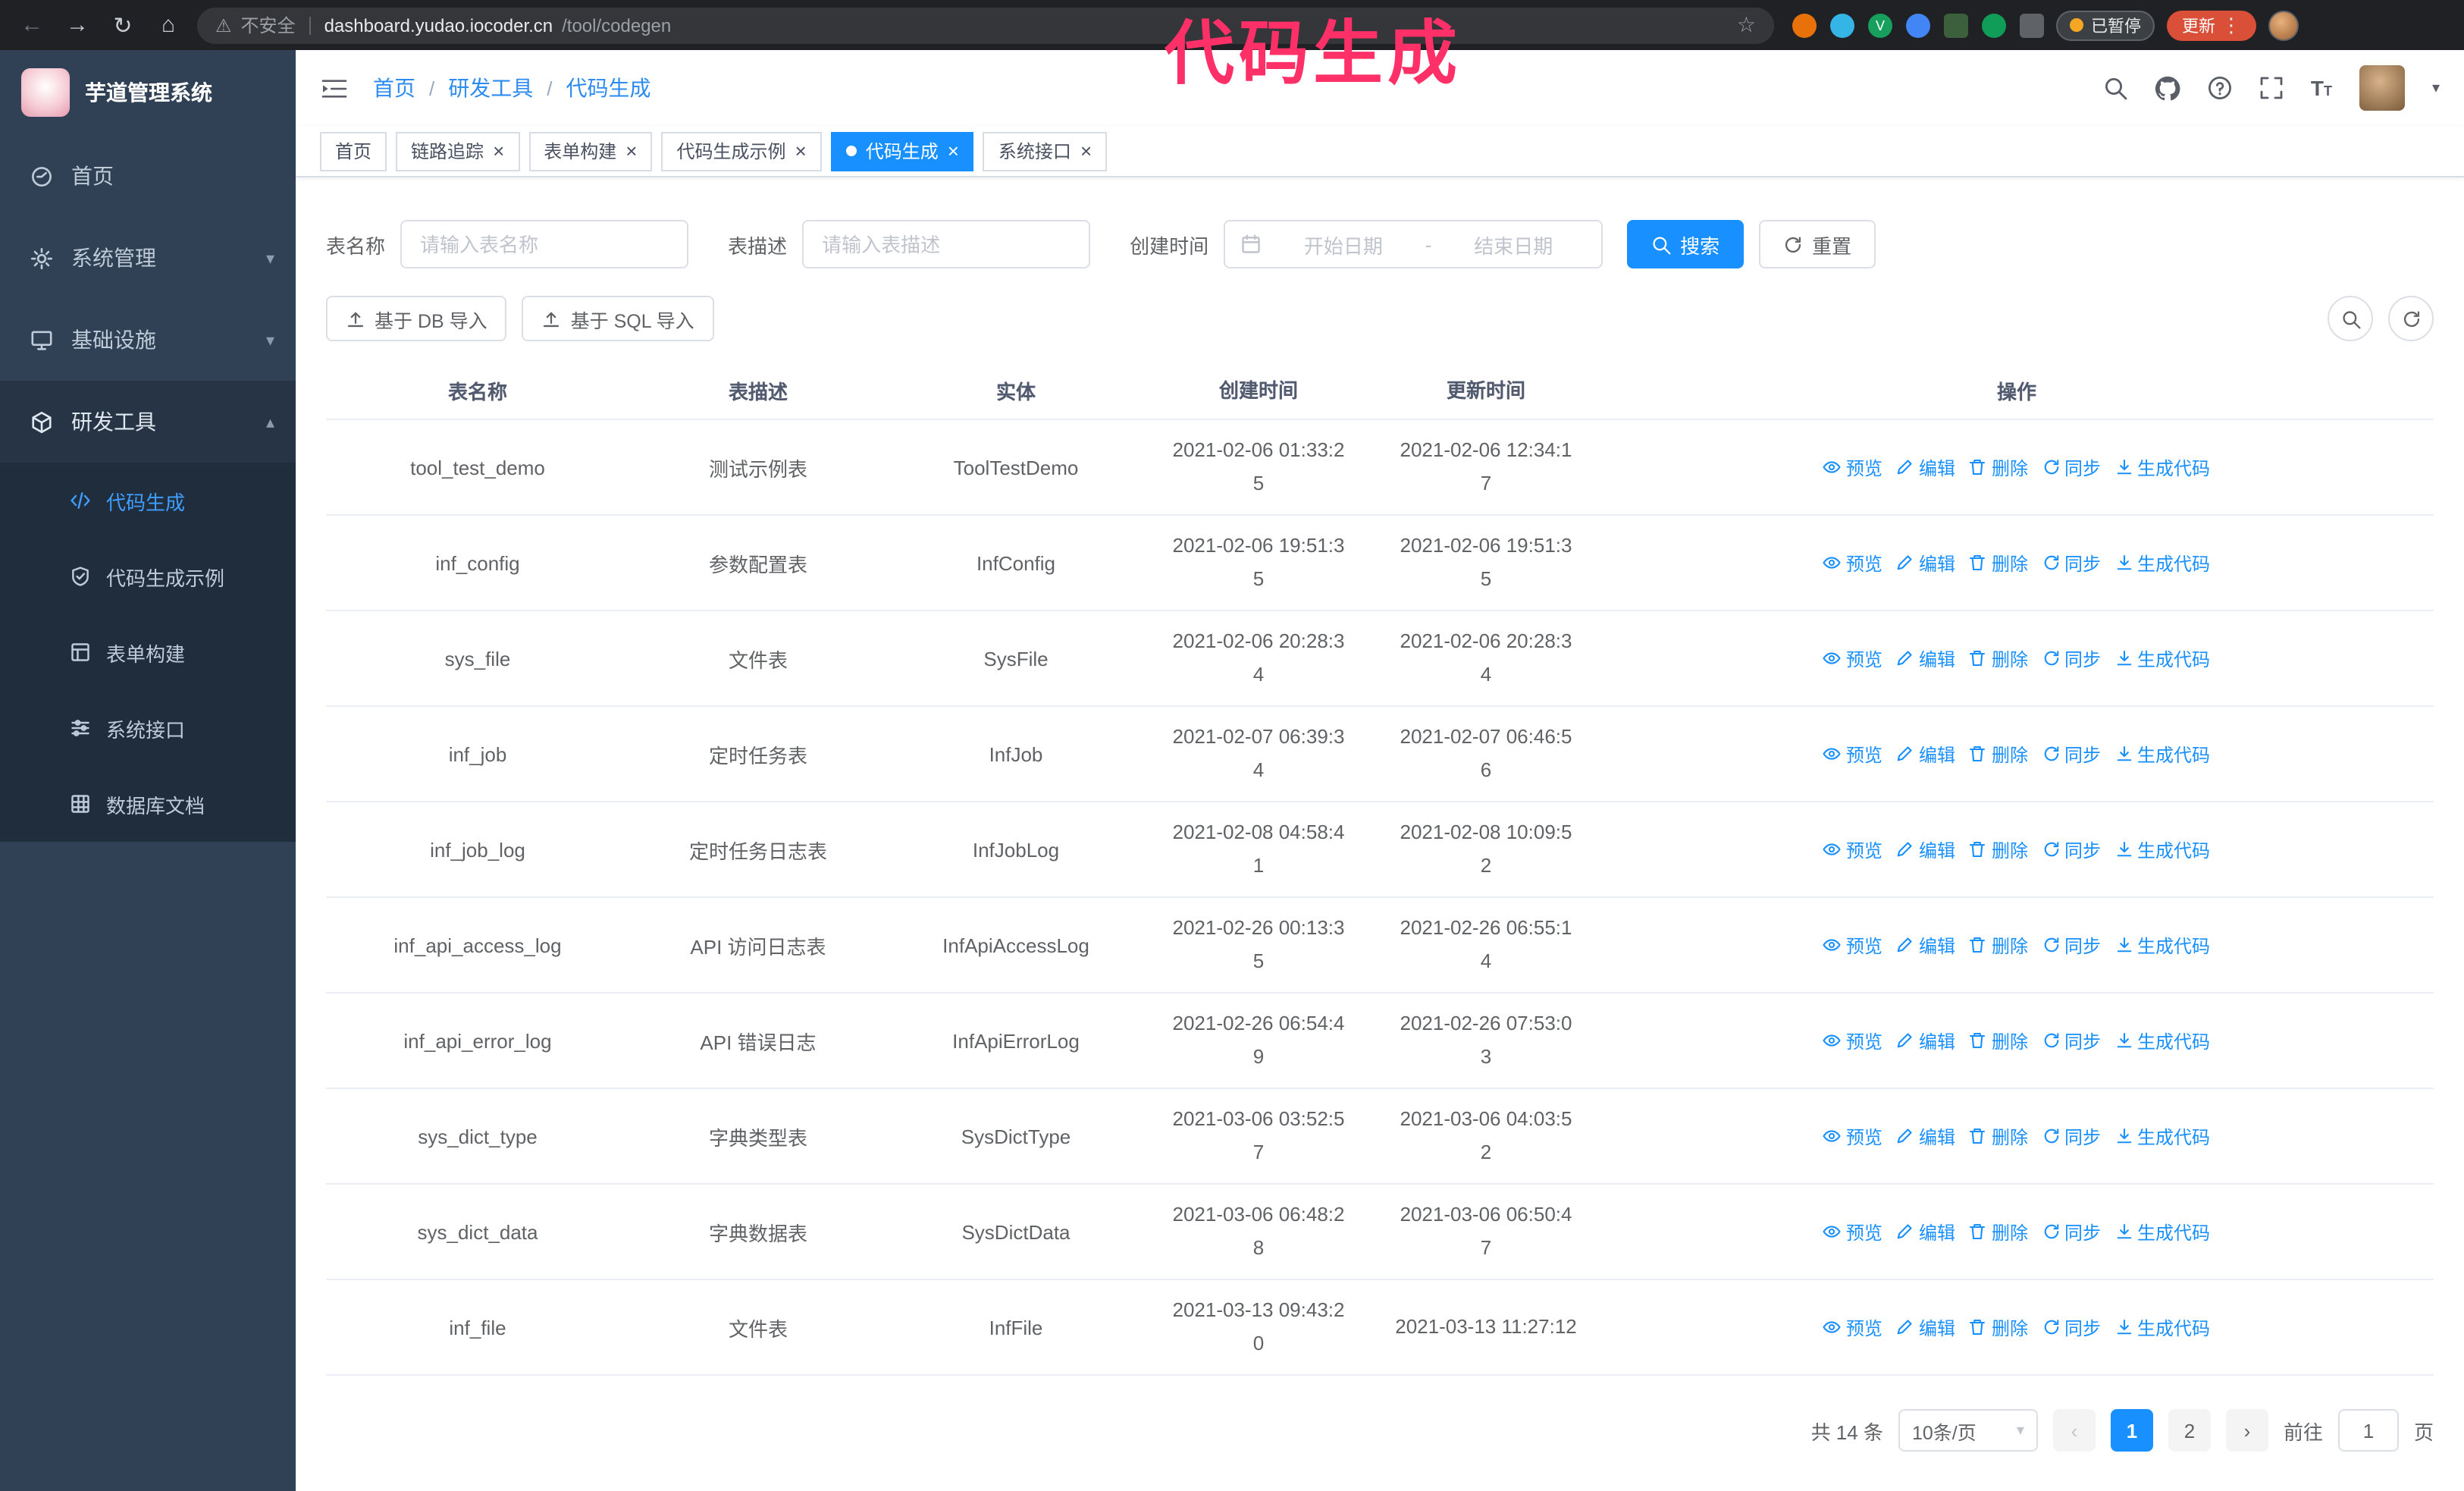 The height and width of the screenshot is (1491, 2464). I want to click on paused-badge: 已暂停, so click(2106, 25).